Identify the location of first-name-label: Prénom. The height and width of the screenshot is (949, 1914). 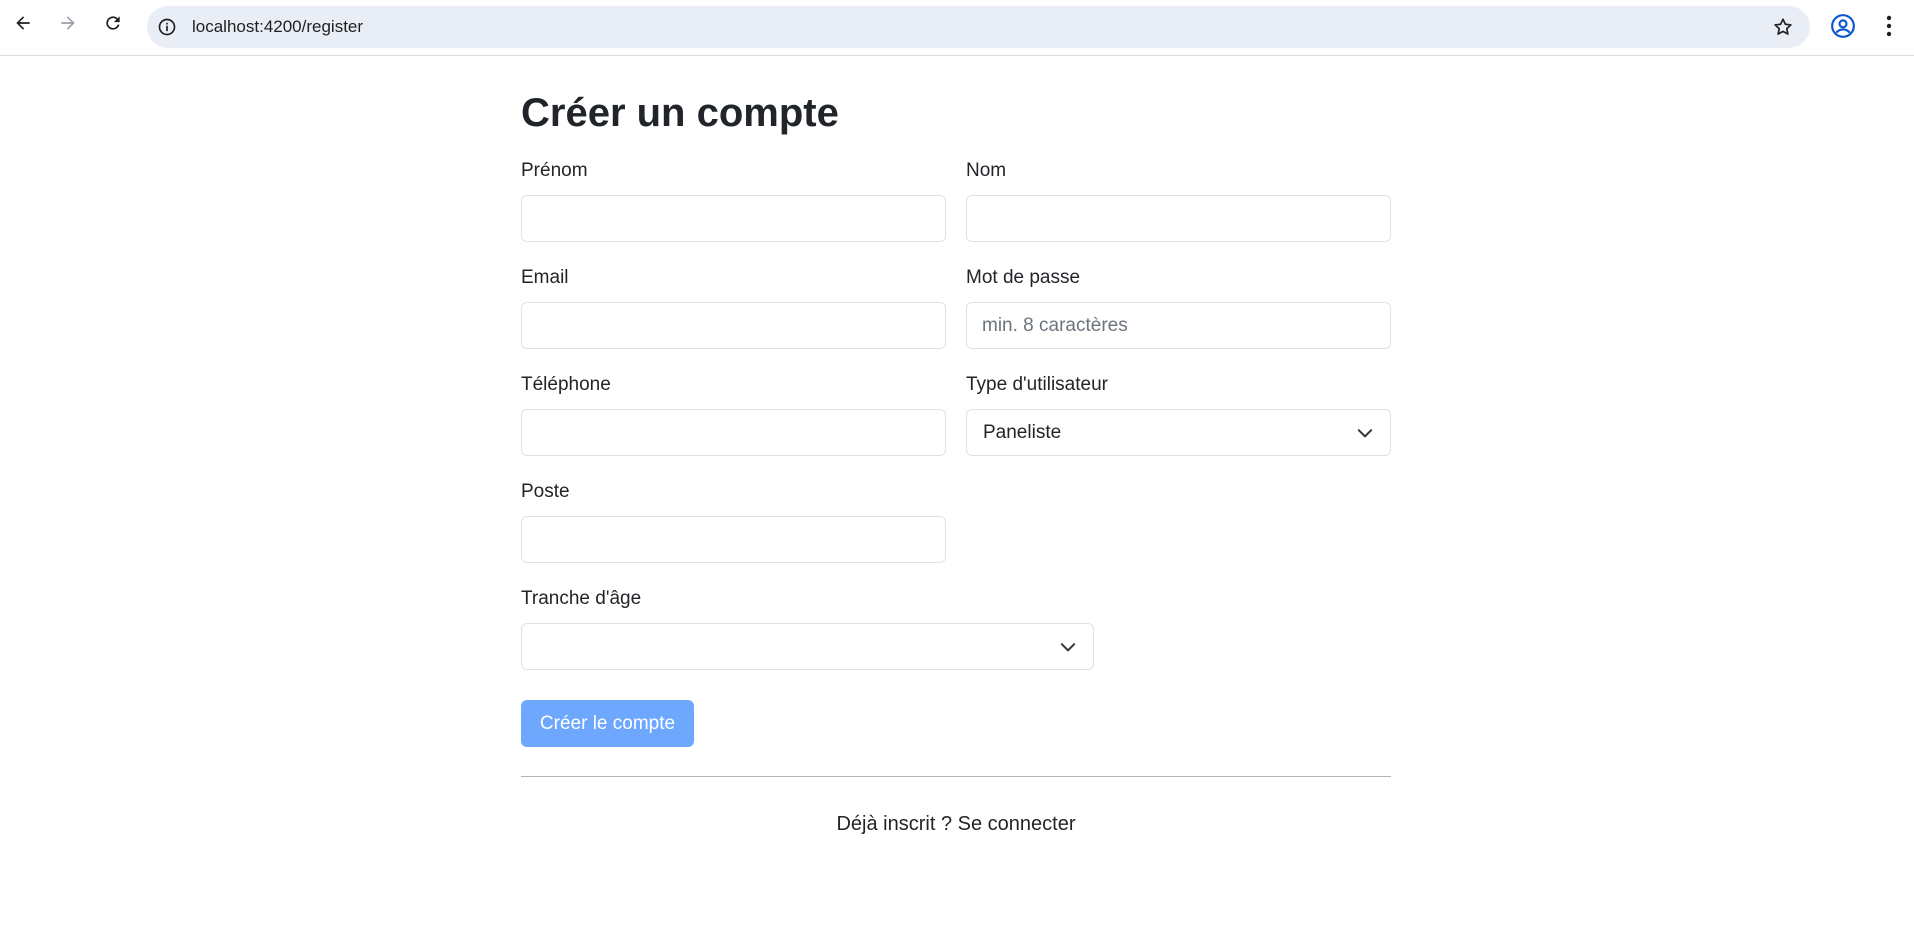
(554, 170).